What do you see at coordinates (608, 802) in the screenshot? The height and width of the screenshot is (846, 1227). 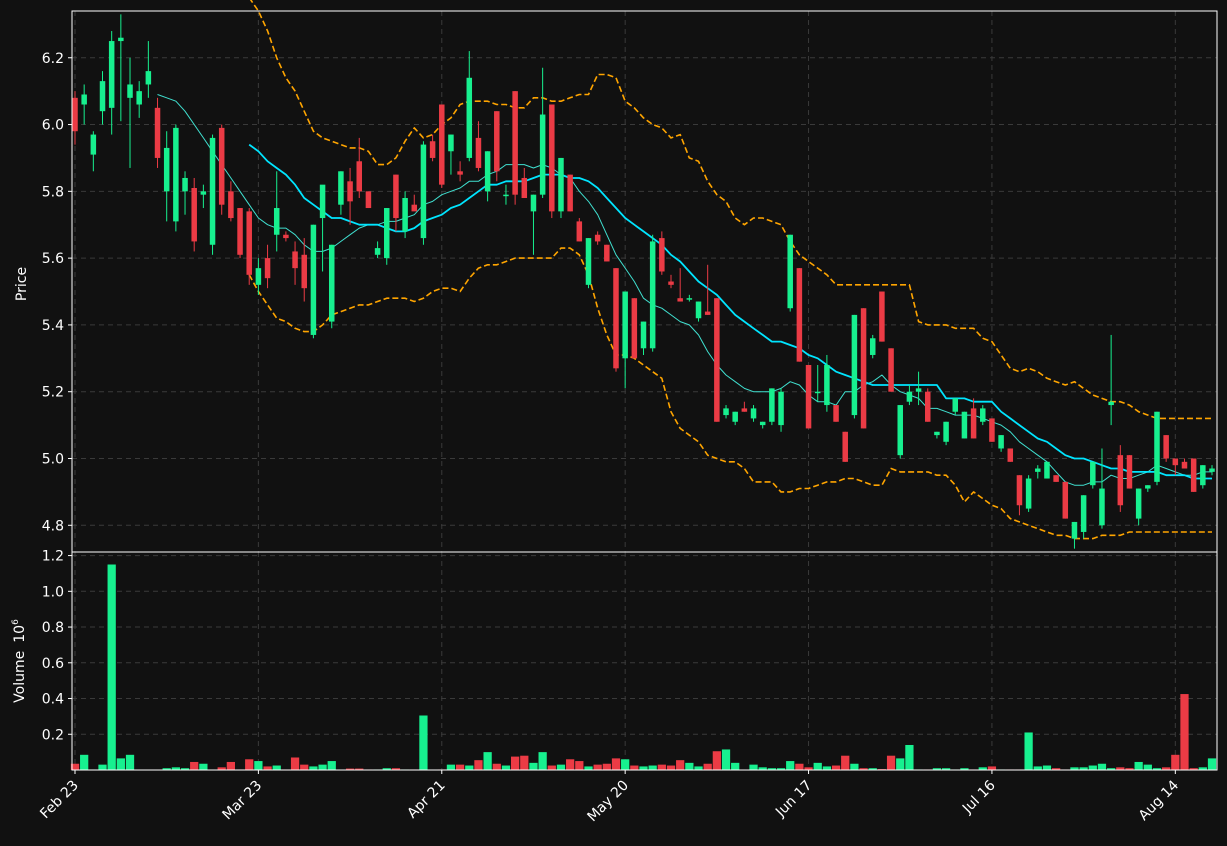 I see `x-tick-label: May 20` at bounding box center [608, 802].